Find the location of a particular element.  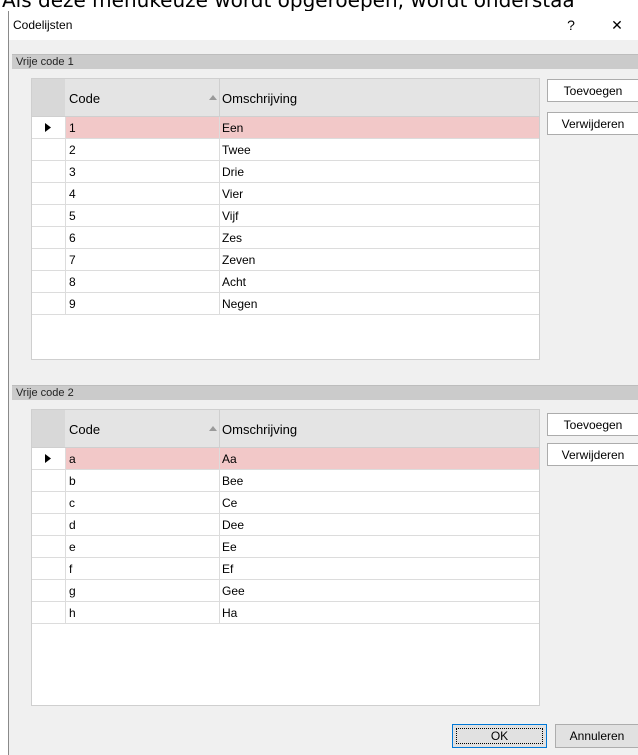

cell-code: e is located at coordinates (72, 547).